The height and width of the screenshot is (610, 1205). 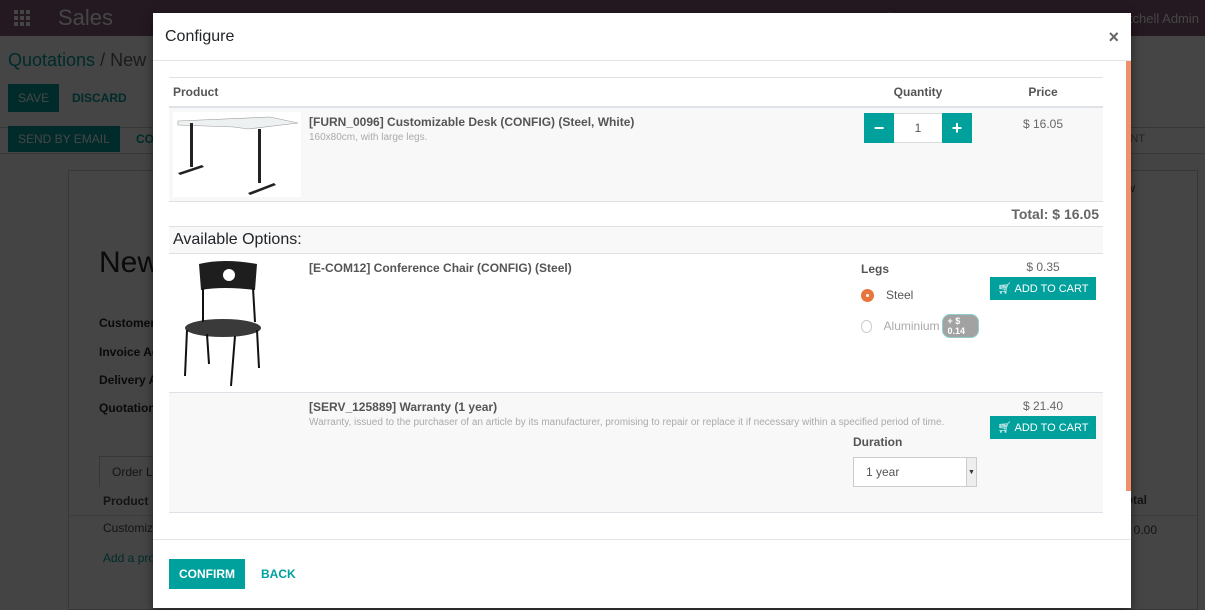 I want to click on modal-header: Configure ×, so click(x=642, y=37).